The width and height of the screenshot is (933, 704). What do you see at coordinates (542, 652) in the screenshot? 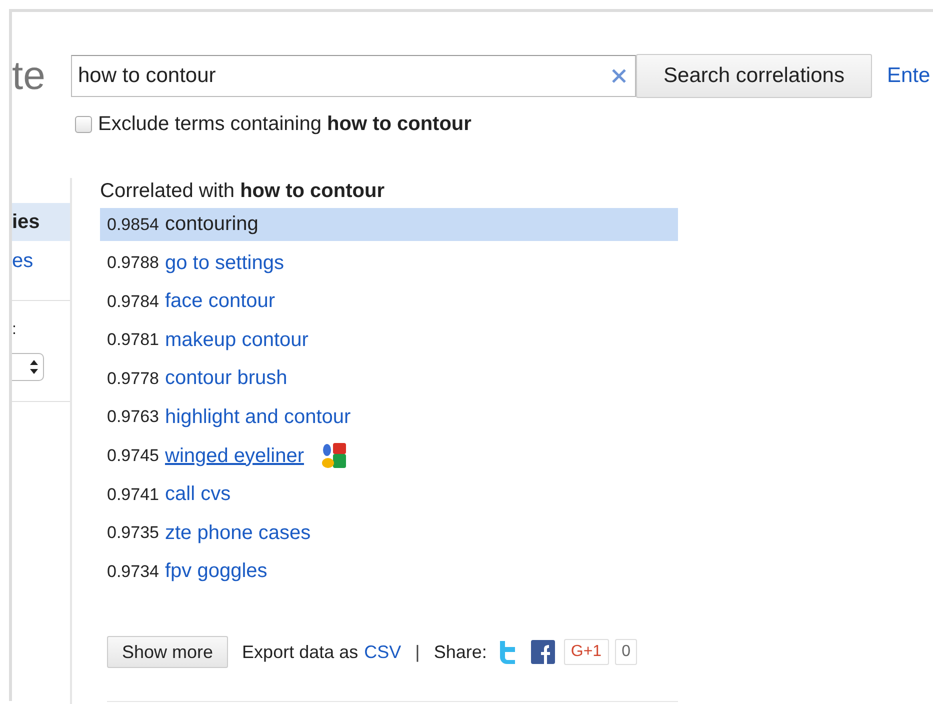
I see `facebook-icon` at bounding box center [542, 652].